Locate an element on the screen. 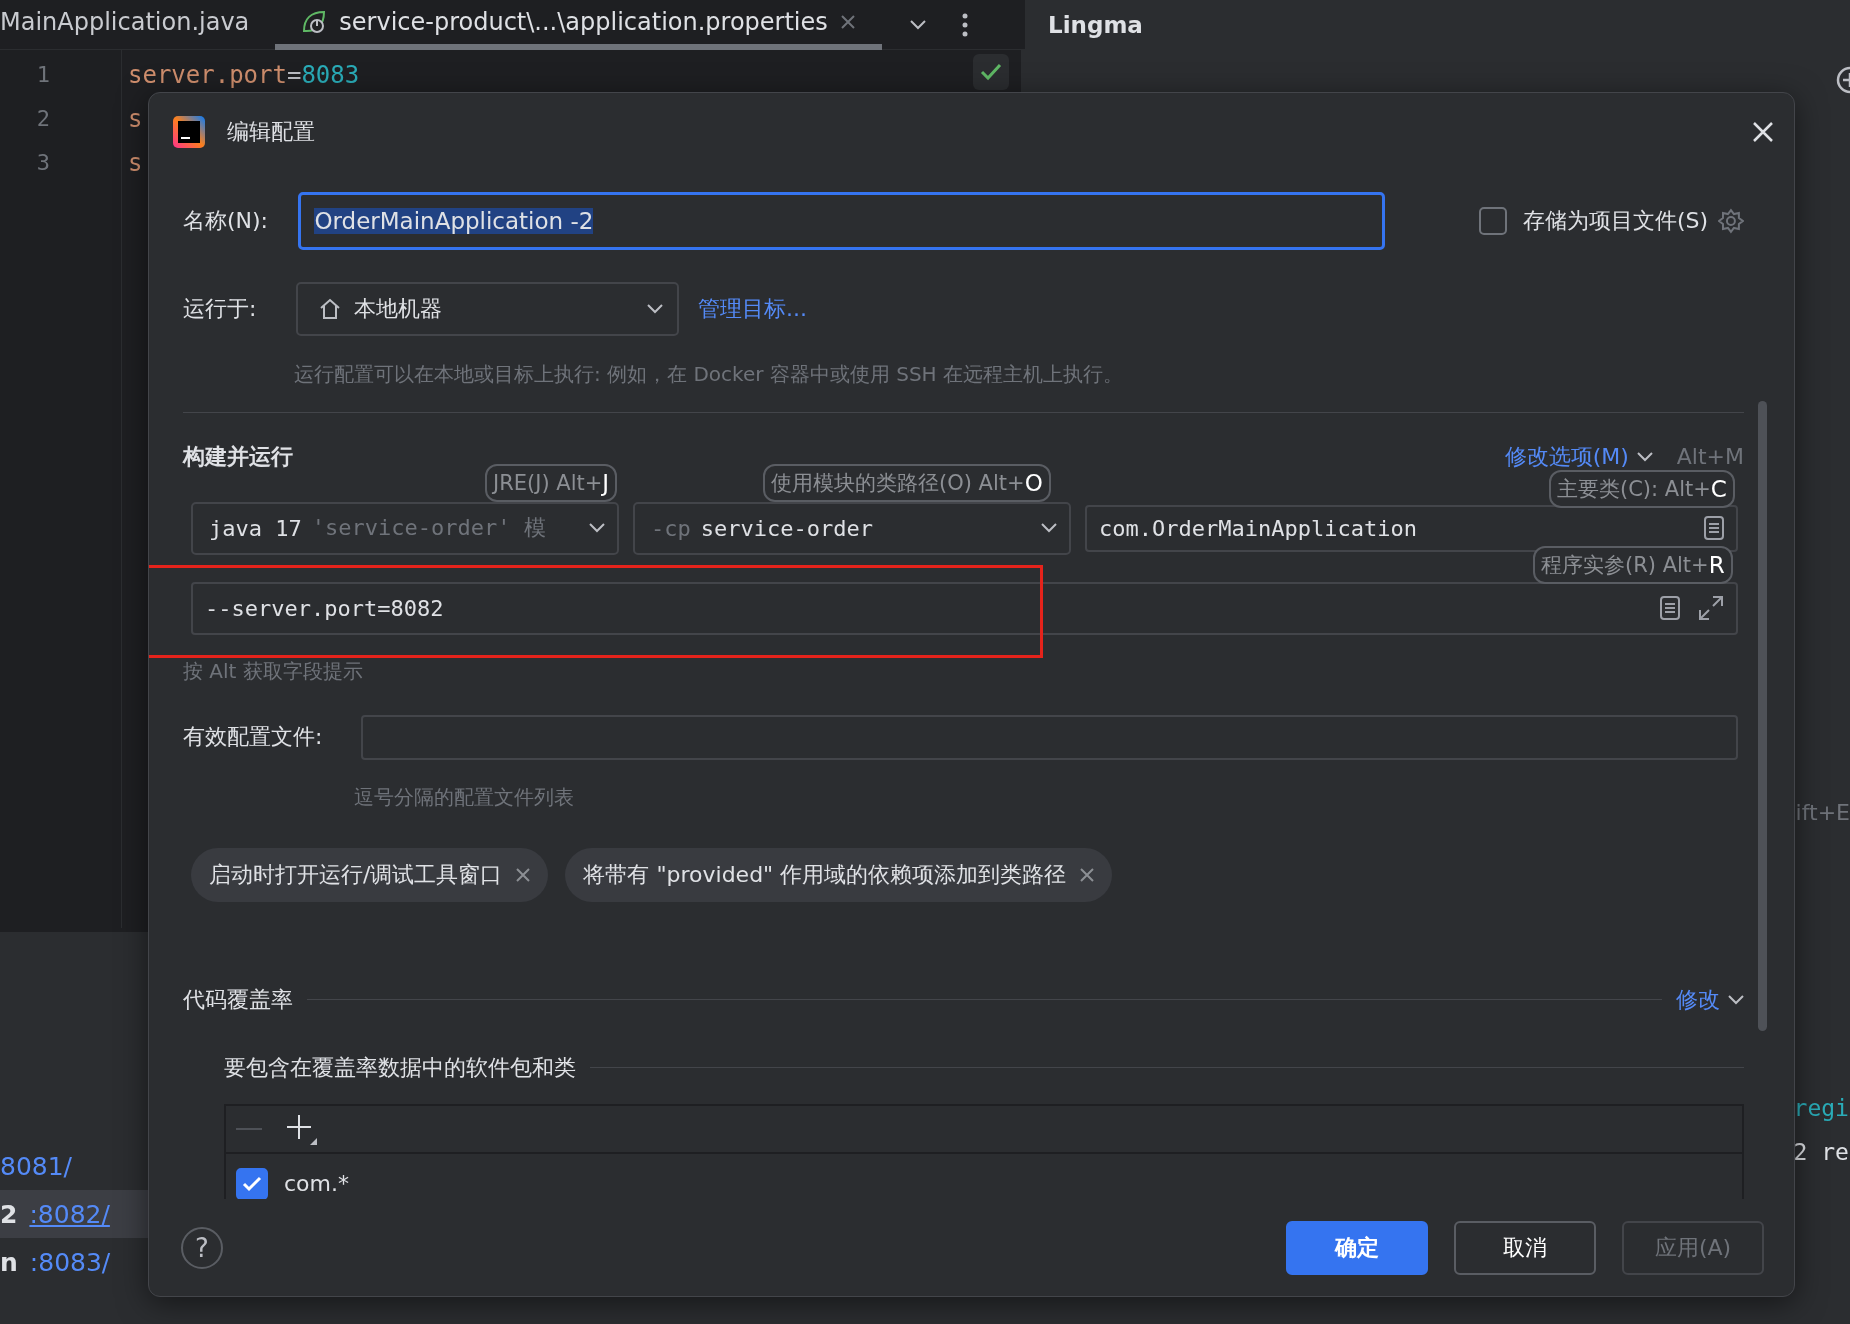 The width and height of the screenshot is (1850, 1324). target-dropdown: 本地机器 is located at coordinates (487, 308).